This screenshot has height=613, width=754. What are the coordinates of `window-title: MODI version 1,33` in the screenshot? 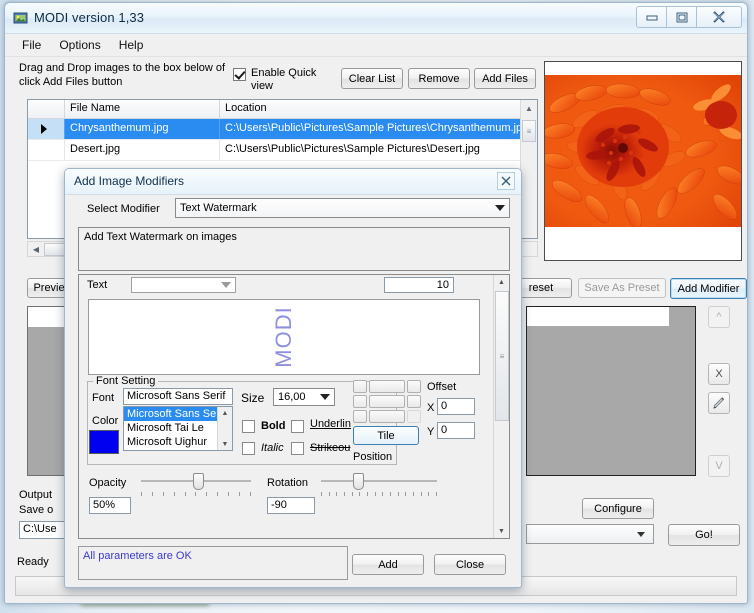 It's located at (89, 17).